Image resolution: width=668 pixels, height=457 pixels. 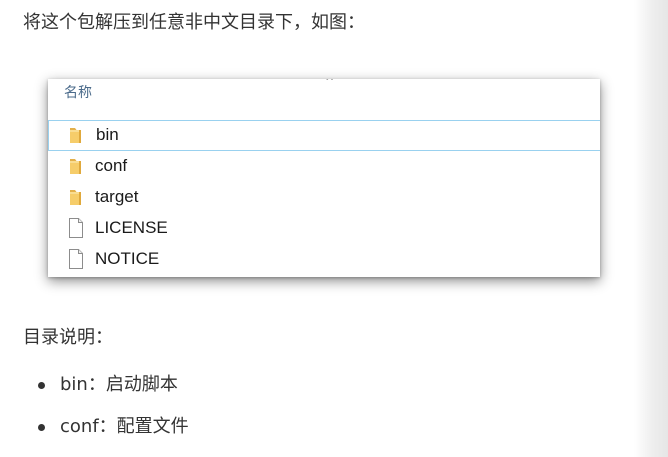 I want to click on list-item: bin：启动脚本, so click(x=112, y=393).